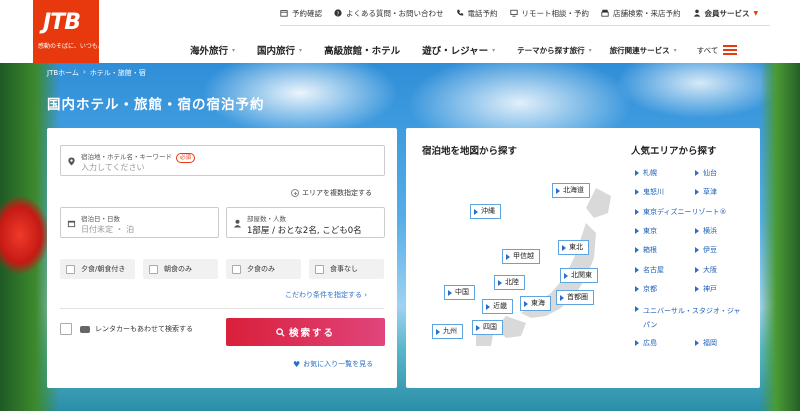 The width and height of the screenshot is (800, 411). I want to click on region-okinawa: 沖縄, so click(485, 211).